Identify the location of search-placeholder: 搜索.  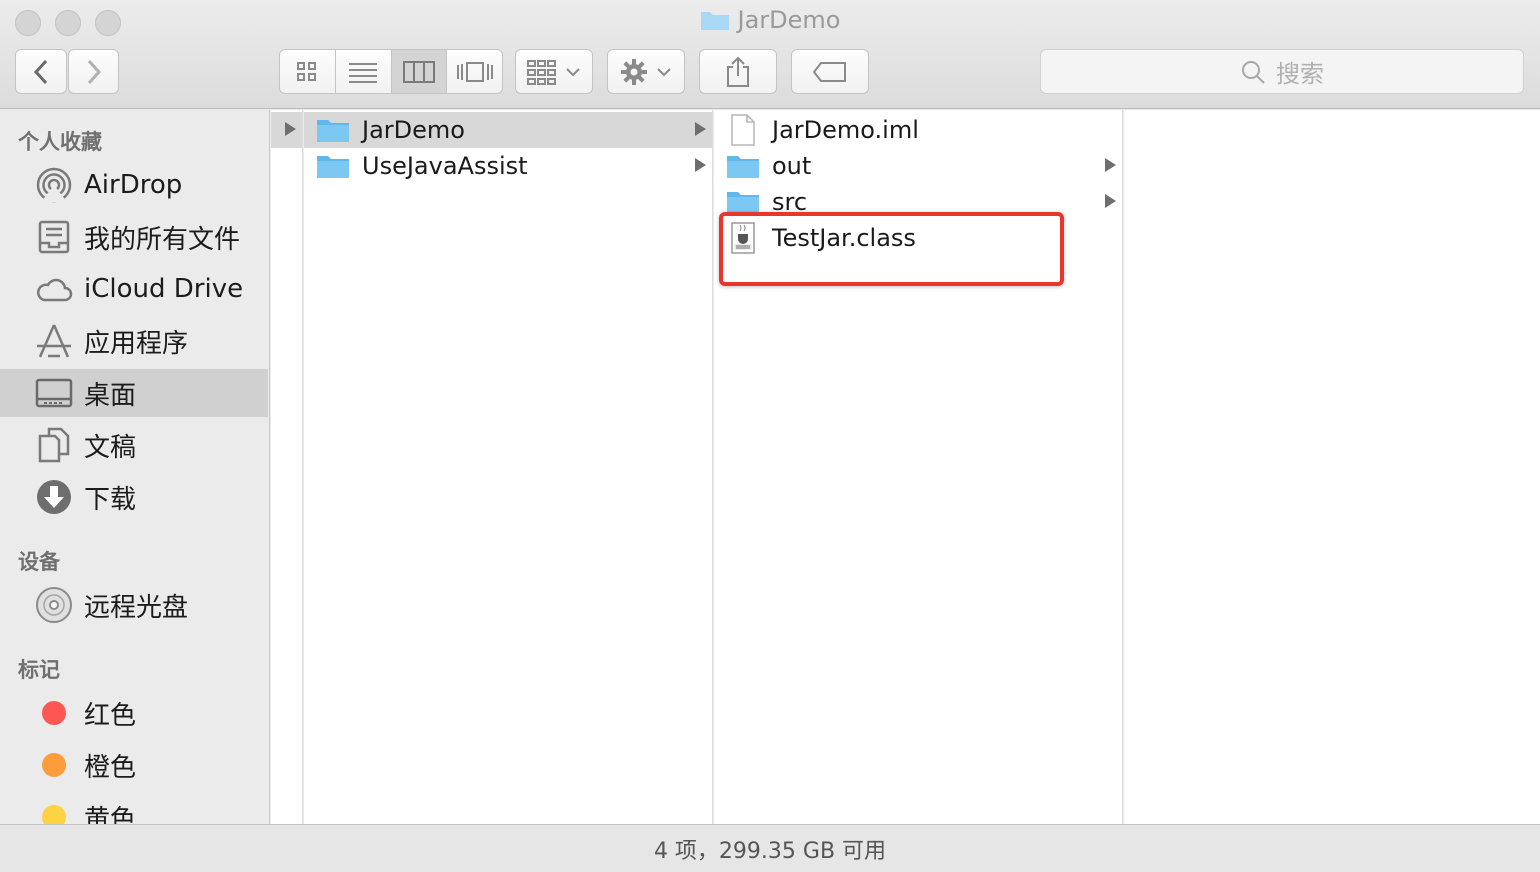
(1300, 74).